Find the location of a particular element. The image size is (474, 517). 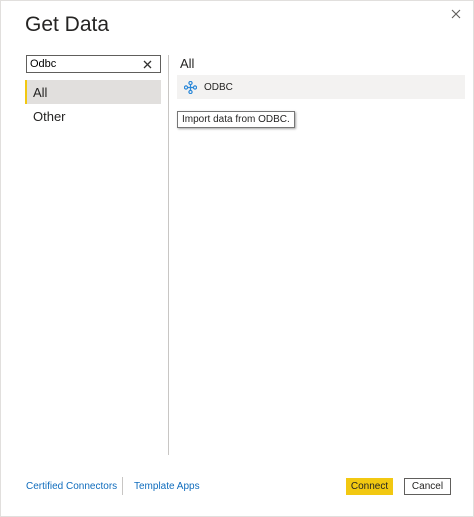

category-all: All is located at coordinates (93, 92).